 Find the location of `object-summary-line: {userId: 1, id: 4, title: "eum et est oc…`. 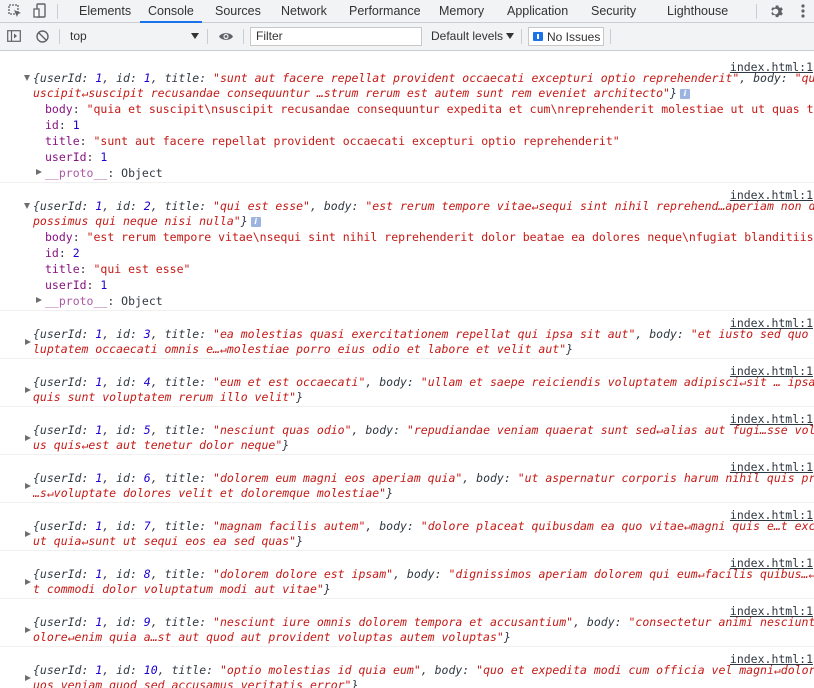

object-summary-line: {userId: 1, id: 4, title: "eum et est oc… is located at coordinates (423, 382).